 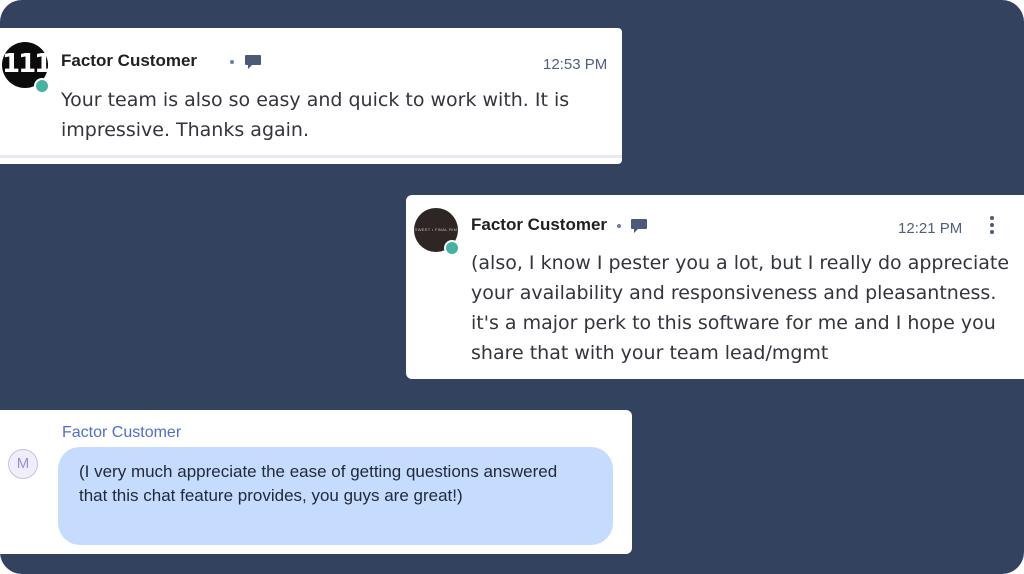 I want to click on avatar: M, so click(x=23, y=464).